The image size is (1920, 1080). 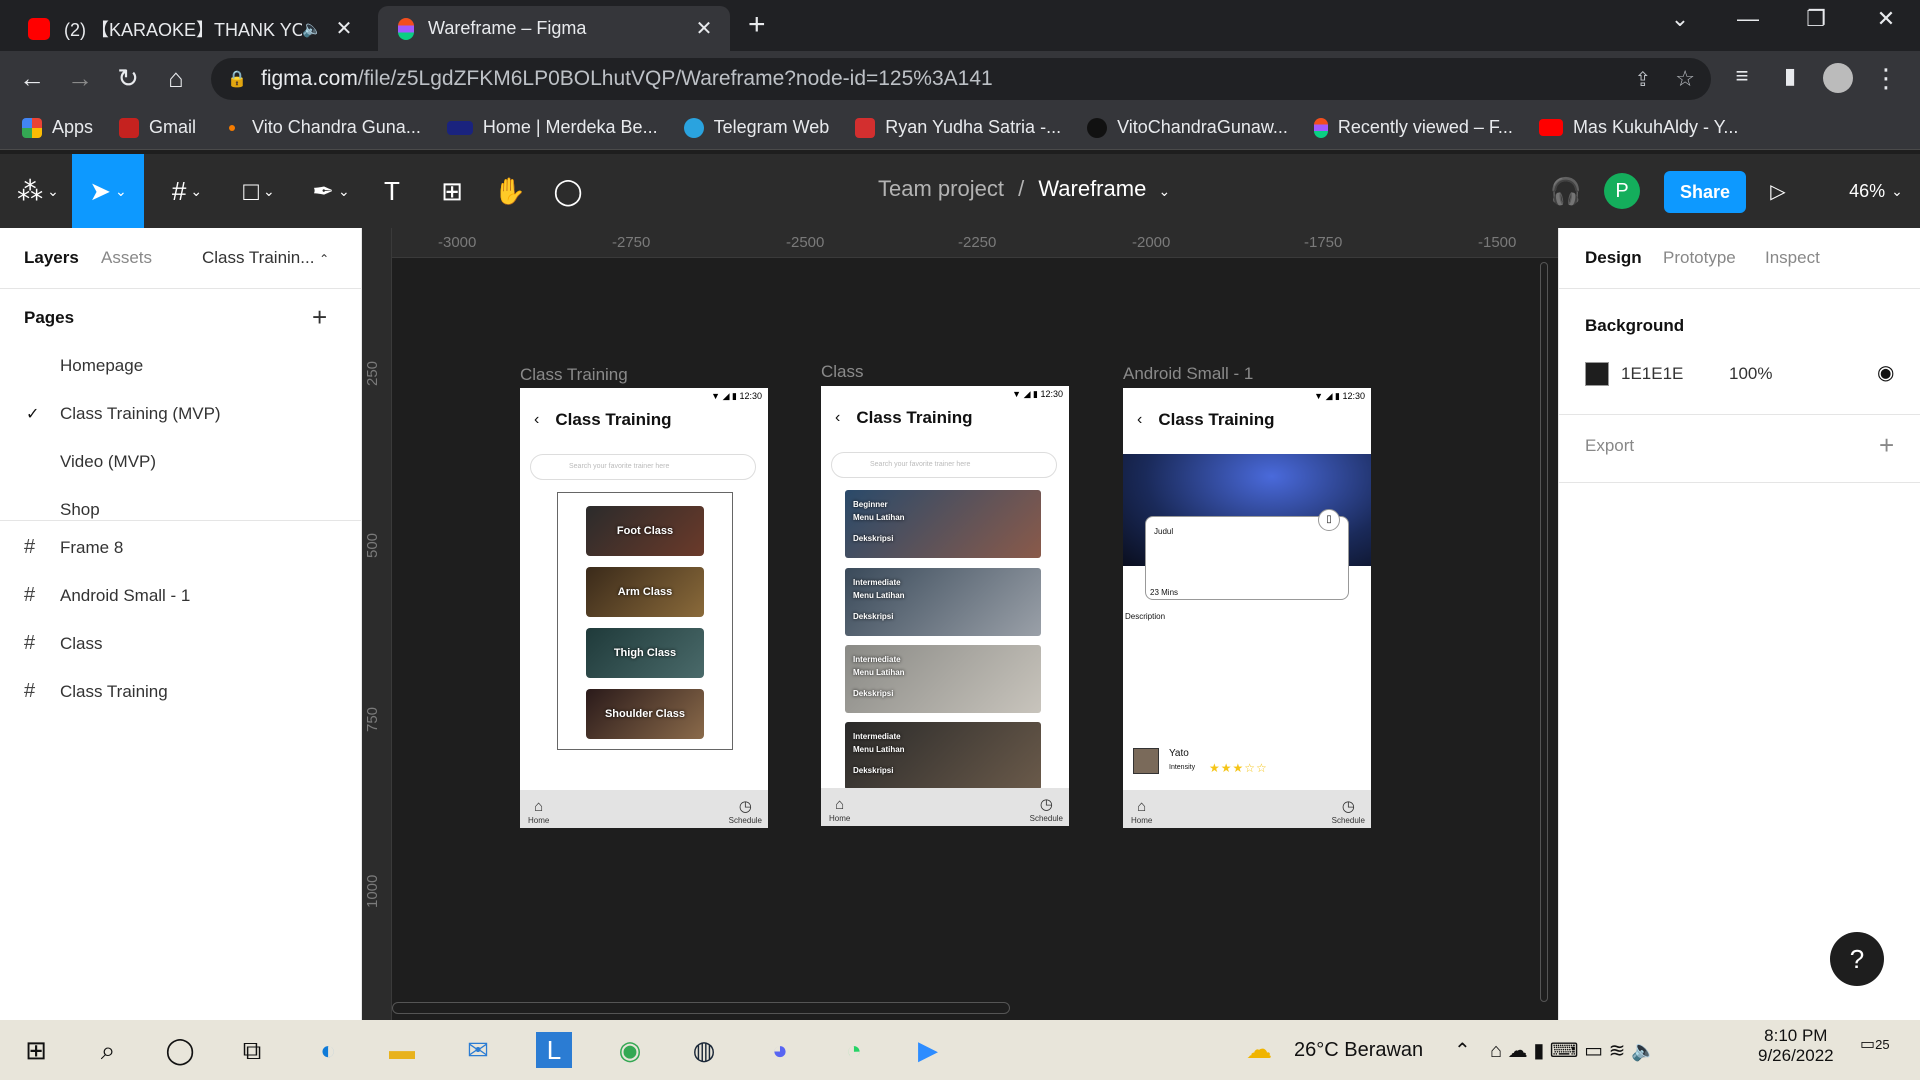 I want to click on move-tool-icon: ➤ ⌄, so click(x=108, y=191).